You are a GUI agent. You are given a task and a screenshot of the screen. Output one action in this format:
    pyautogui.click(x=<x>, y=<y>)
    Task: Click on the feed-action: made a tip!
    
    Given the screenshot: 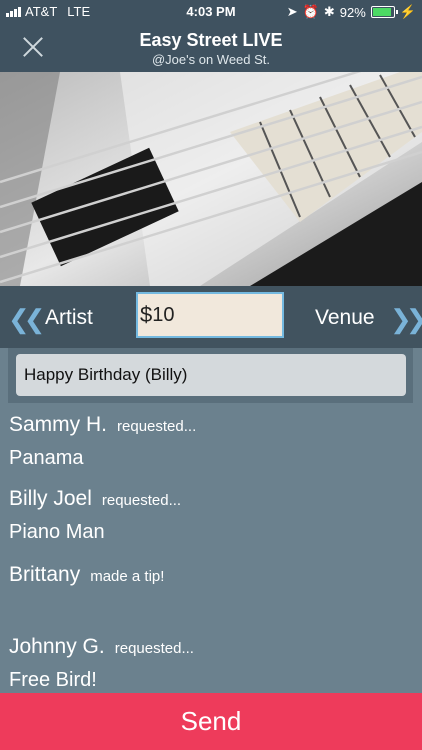 What is the action you would take?
    pyautogui.click(x=127, y=576)
    